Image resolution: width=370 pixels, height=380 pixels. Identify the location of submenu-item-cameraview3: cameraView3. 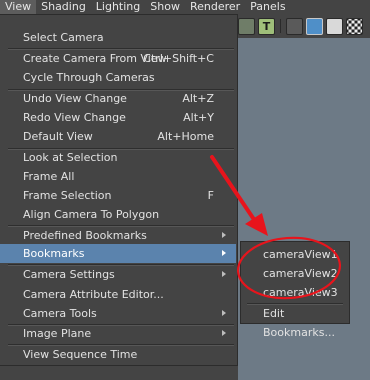
(295, 292).